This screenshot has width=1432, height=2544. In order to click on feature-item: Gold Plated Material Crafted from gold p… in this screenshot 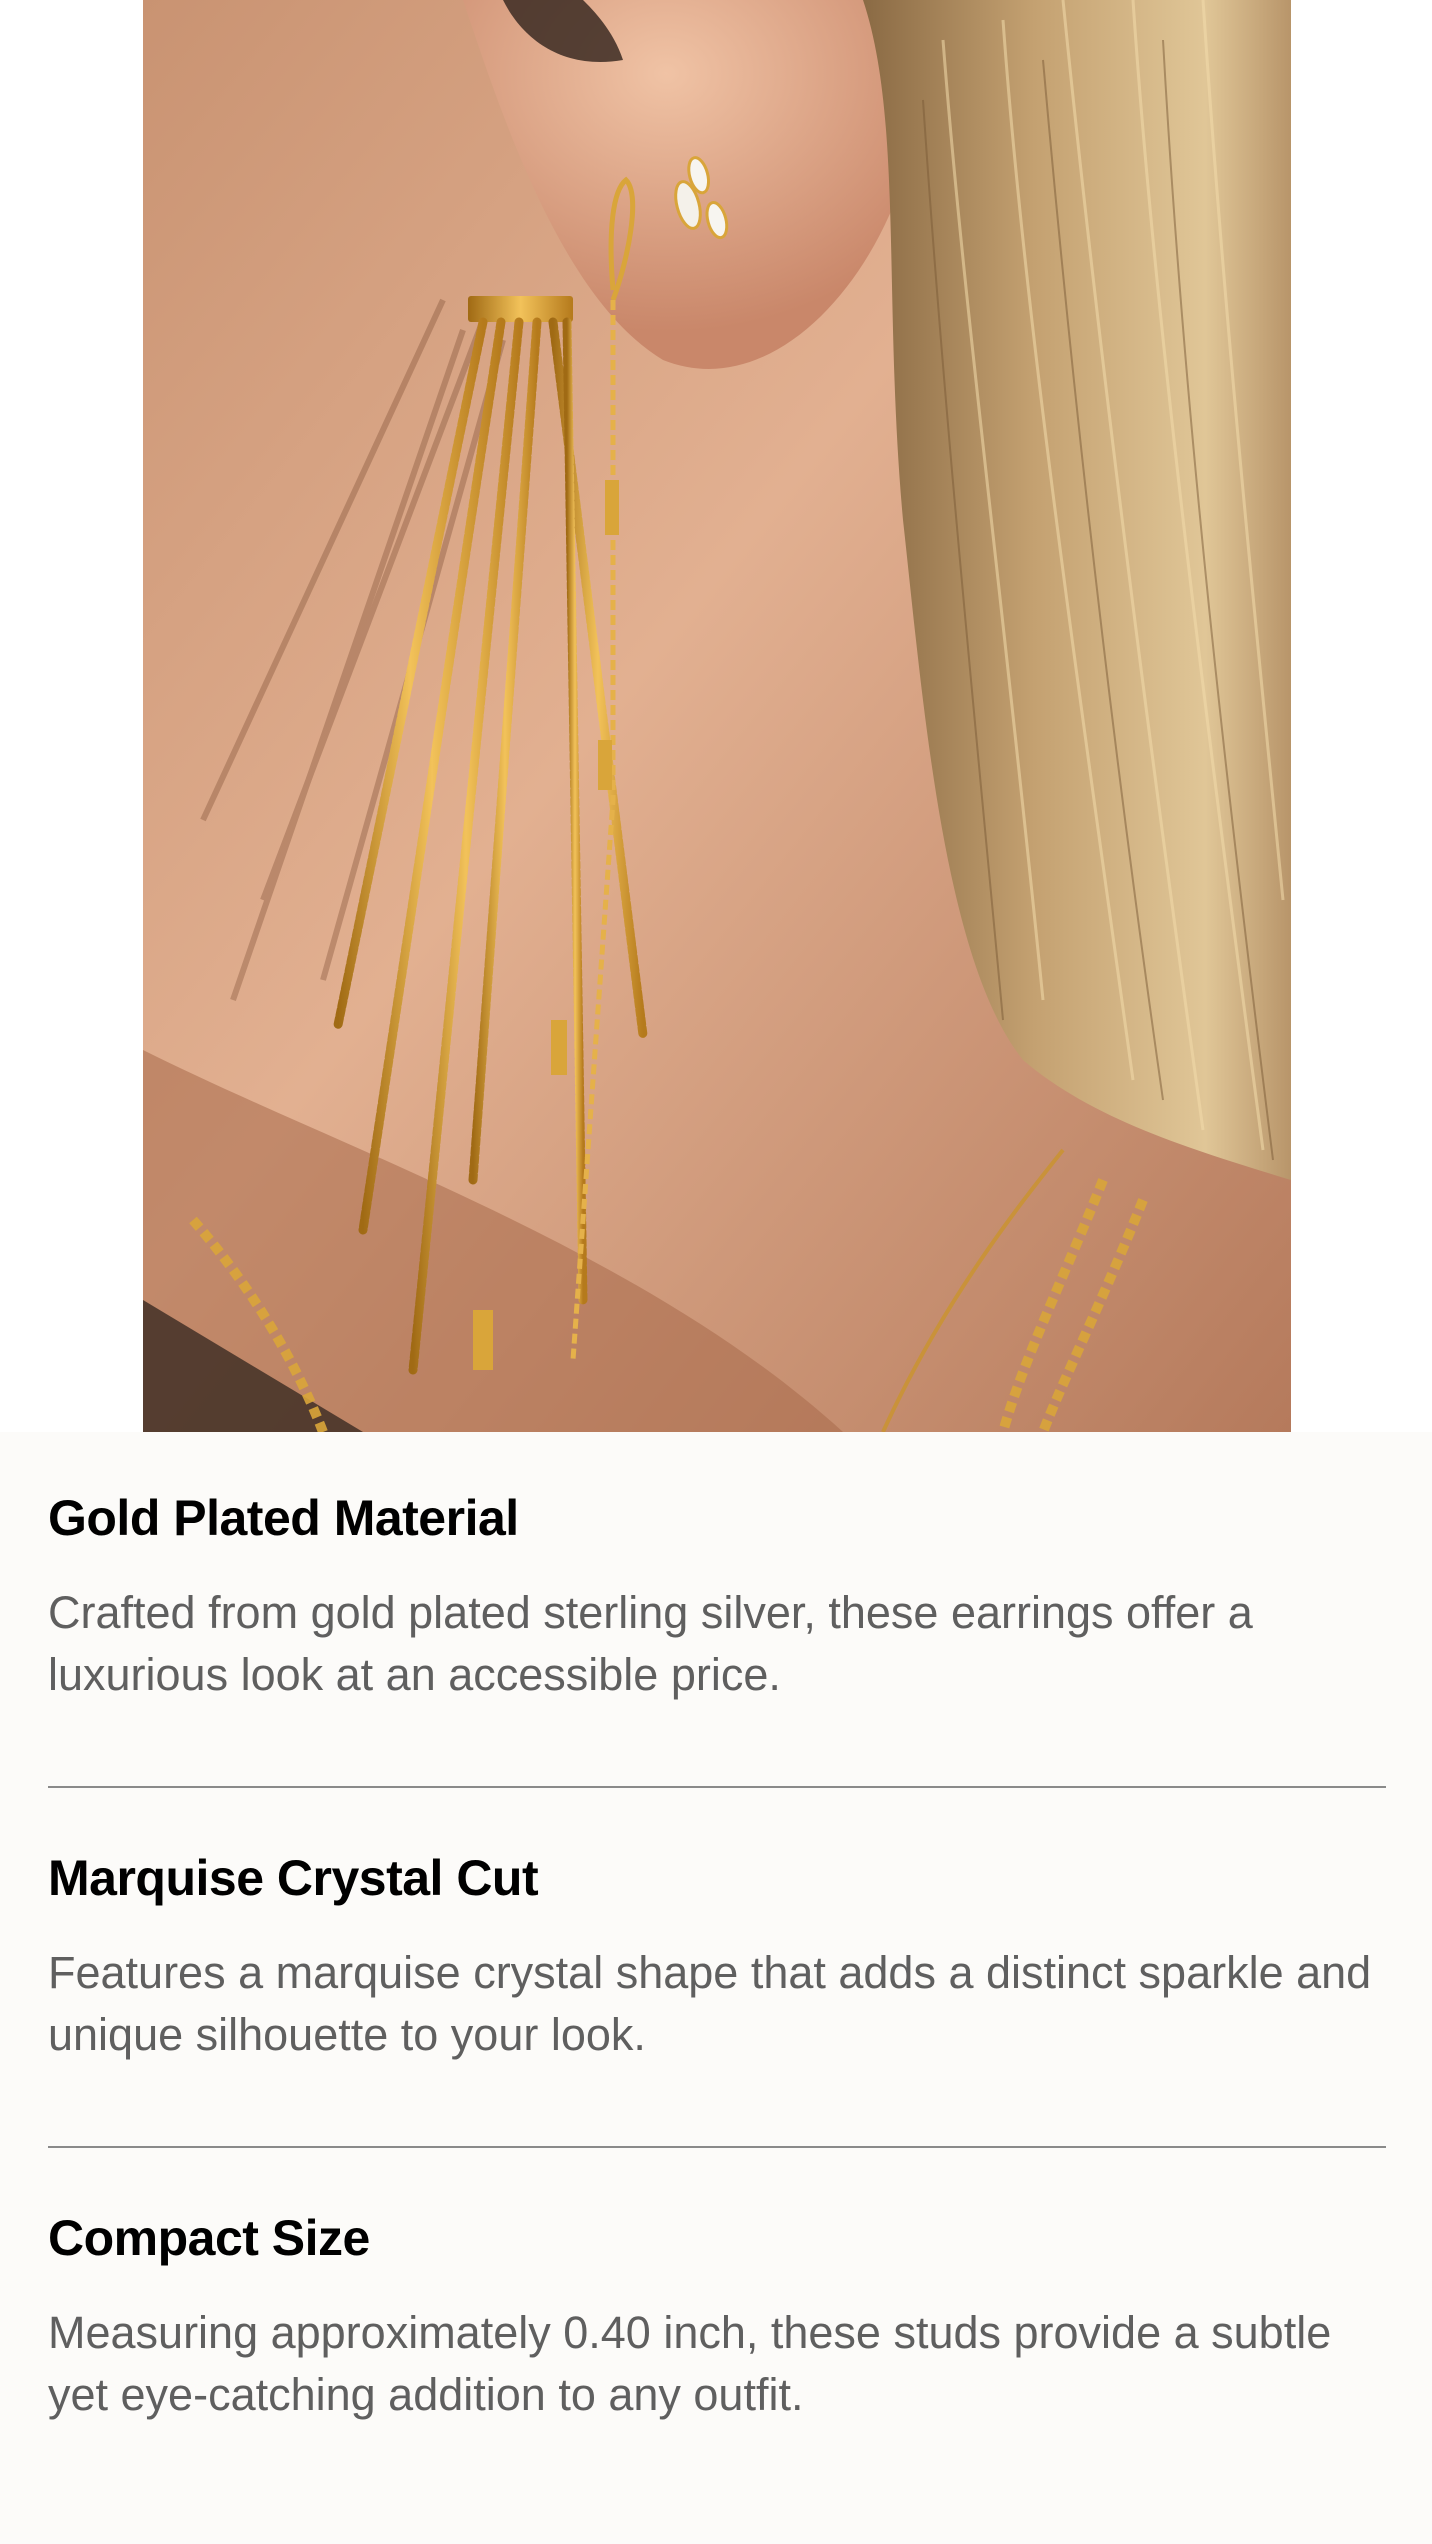, I will do `click(717, 1610)`.